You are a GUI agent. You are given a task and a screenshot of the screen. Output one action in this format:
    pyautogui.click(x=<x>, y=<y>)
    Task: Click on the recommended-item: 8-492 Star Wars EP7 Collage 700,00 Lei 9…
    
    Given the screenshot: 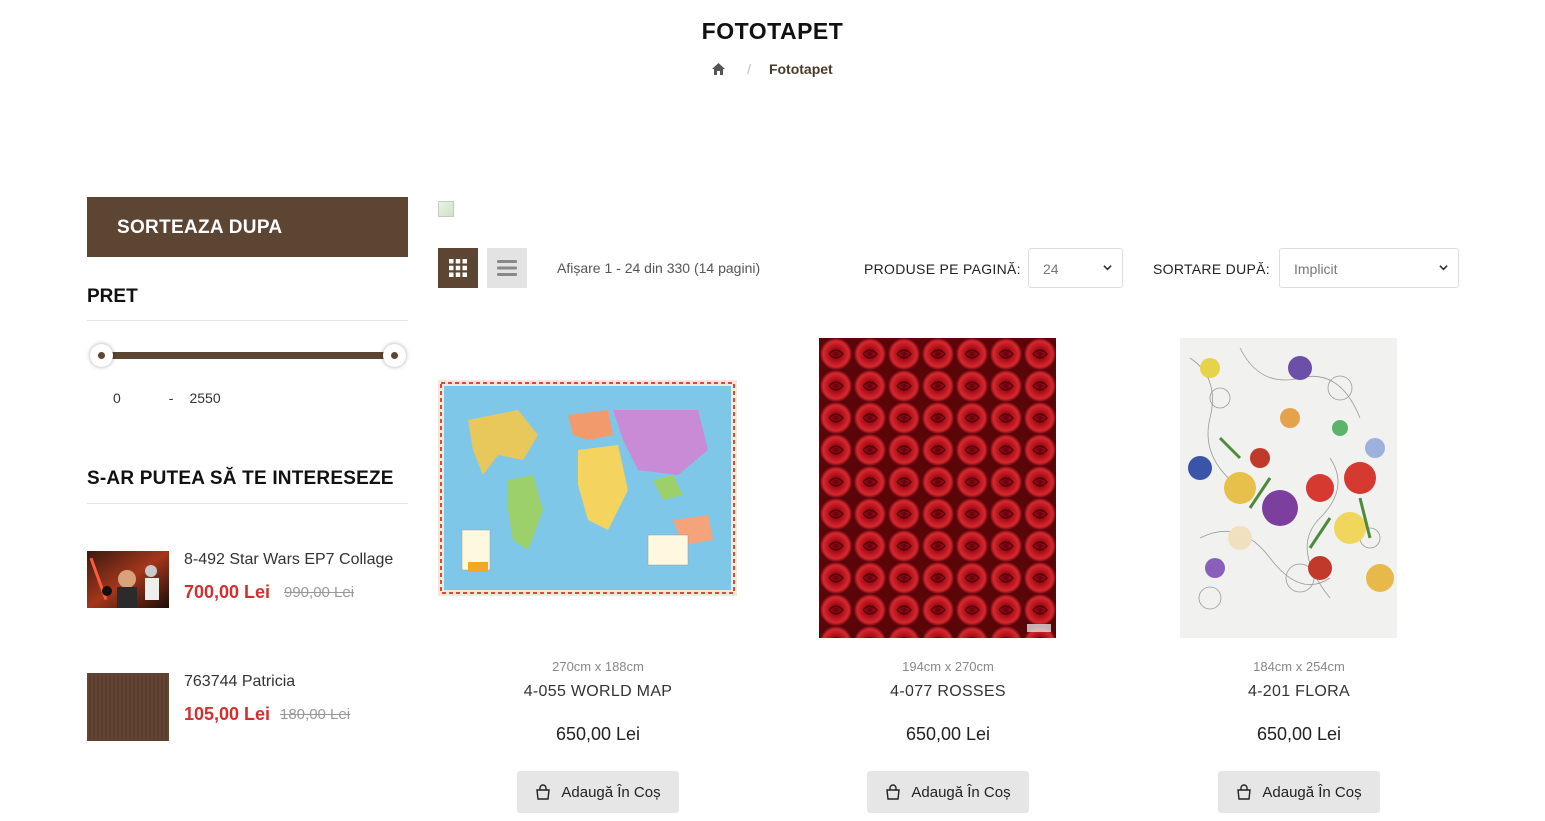 What is the action you would take?
    pyautogui.click(x=247, y=586)
    